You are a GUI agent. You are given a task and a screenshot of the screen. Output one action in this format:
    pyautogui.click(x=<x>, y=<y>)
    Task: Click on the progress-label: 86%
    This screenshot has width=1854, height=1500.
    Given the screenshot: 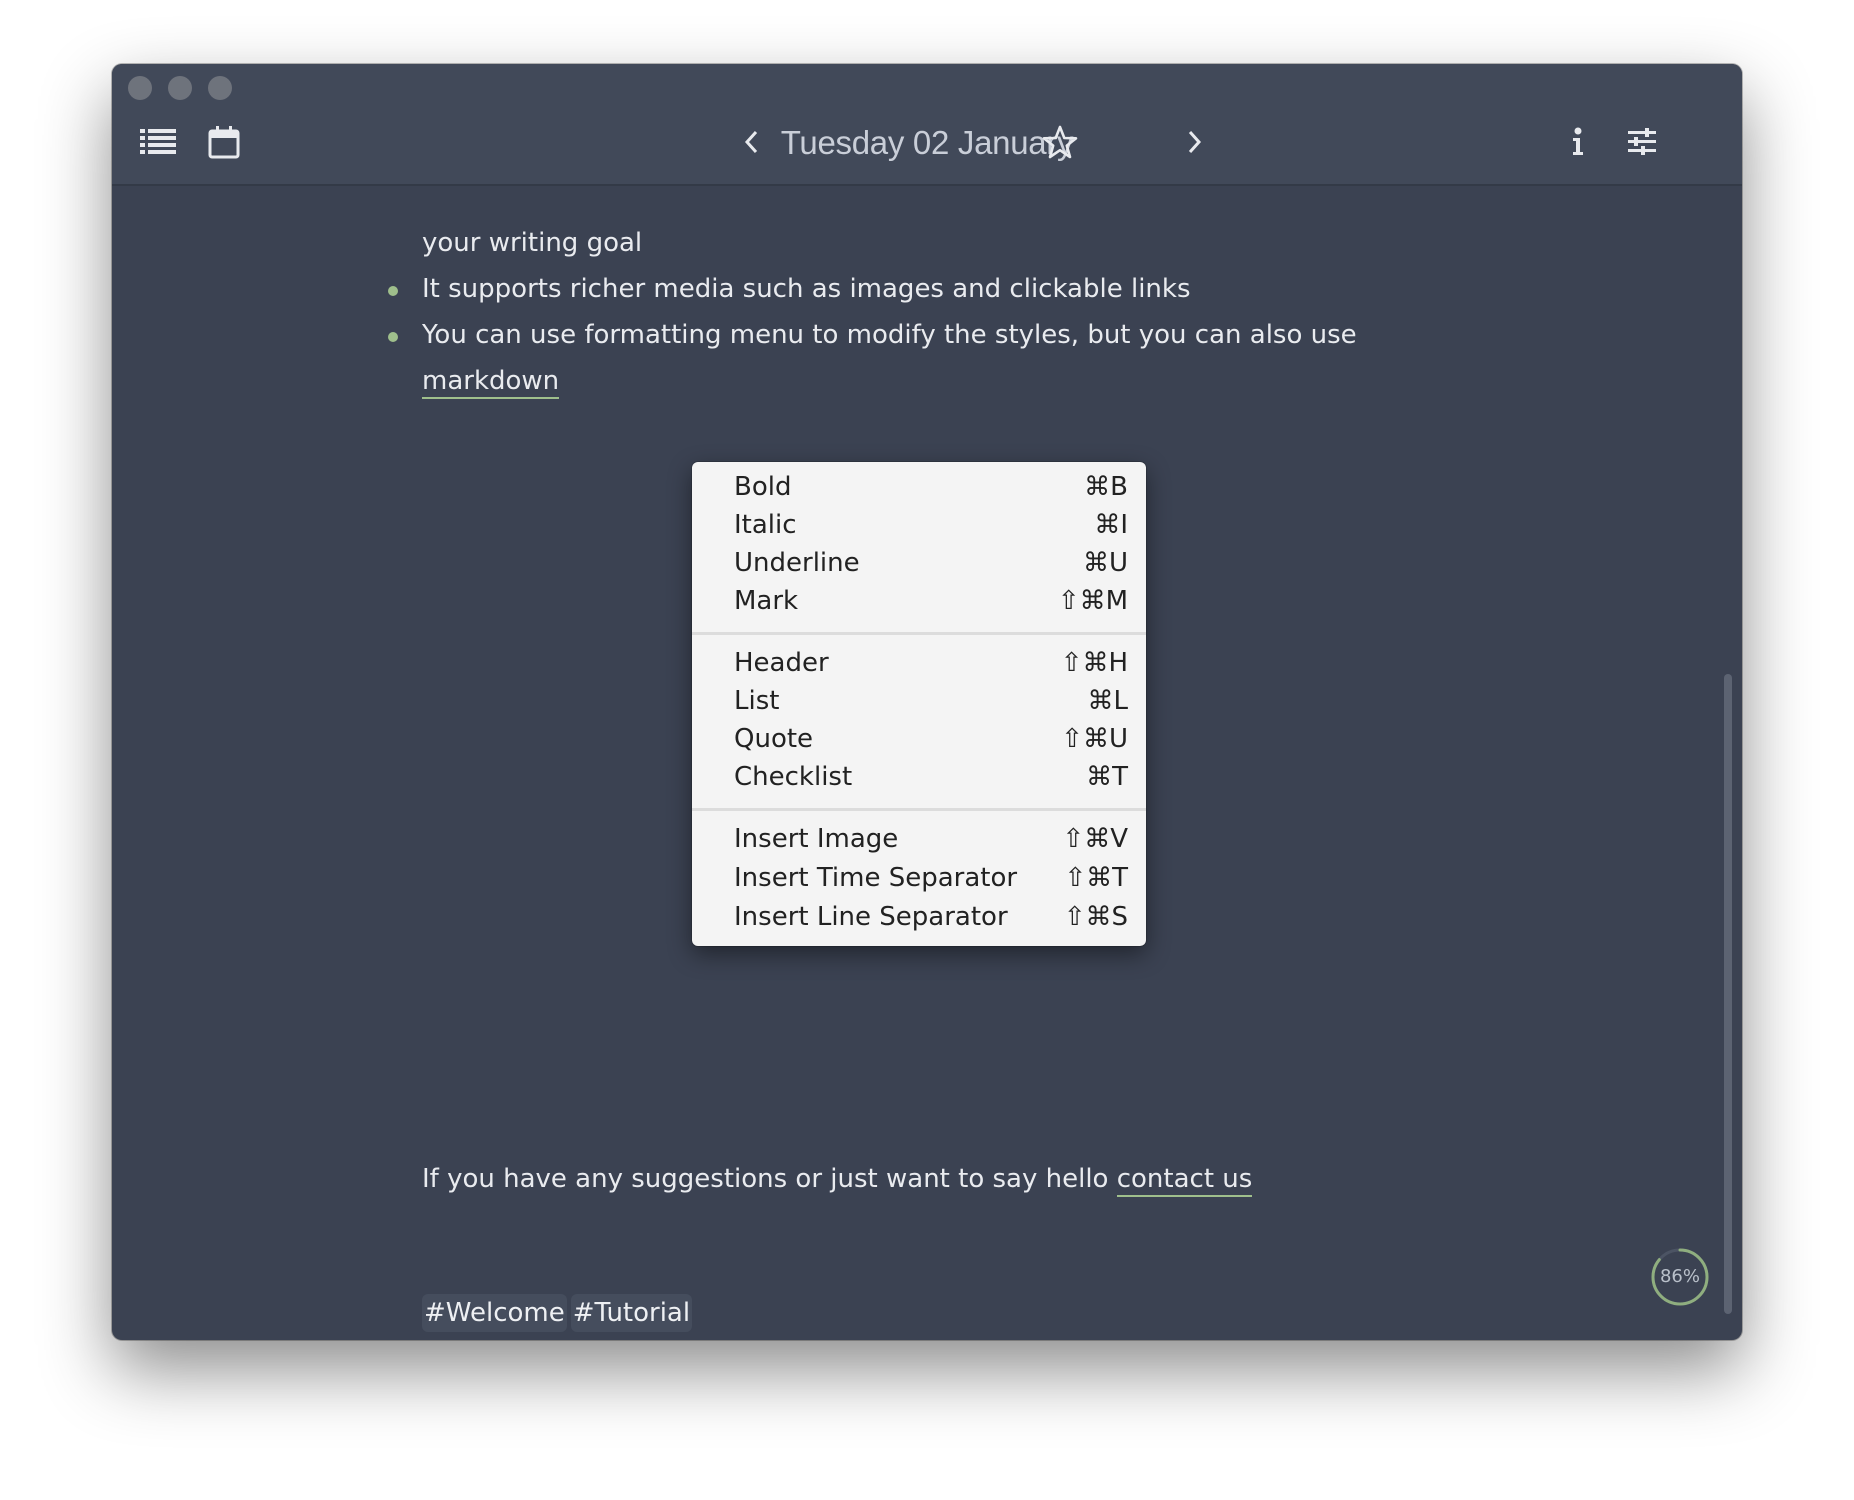 What is the action you would take?
    pyautogui.click(x=1679, y=1276)
    